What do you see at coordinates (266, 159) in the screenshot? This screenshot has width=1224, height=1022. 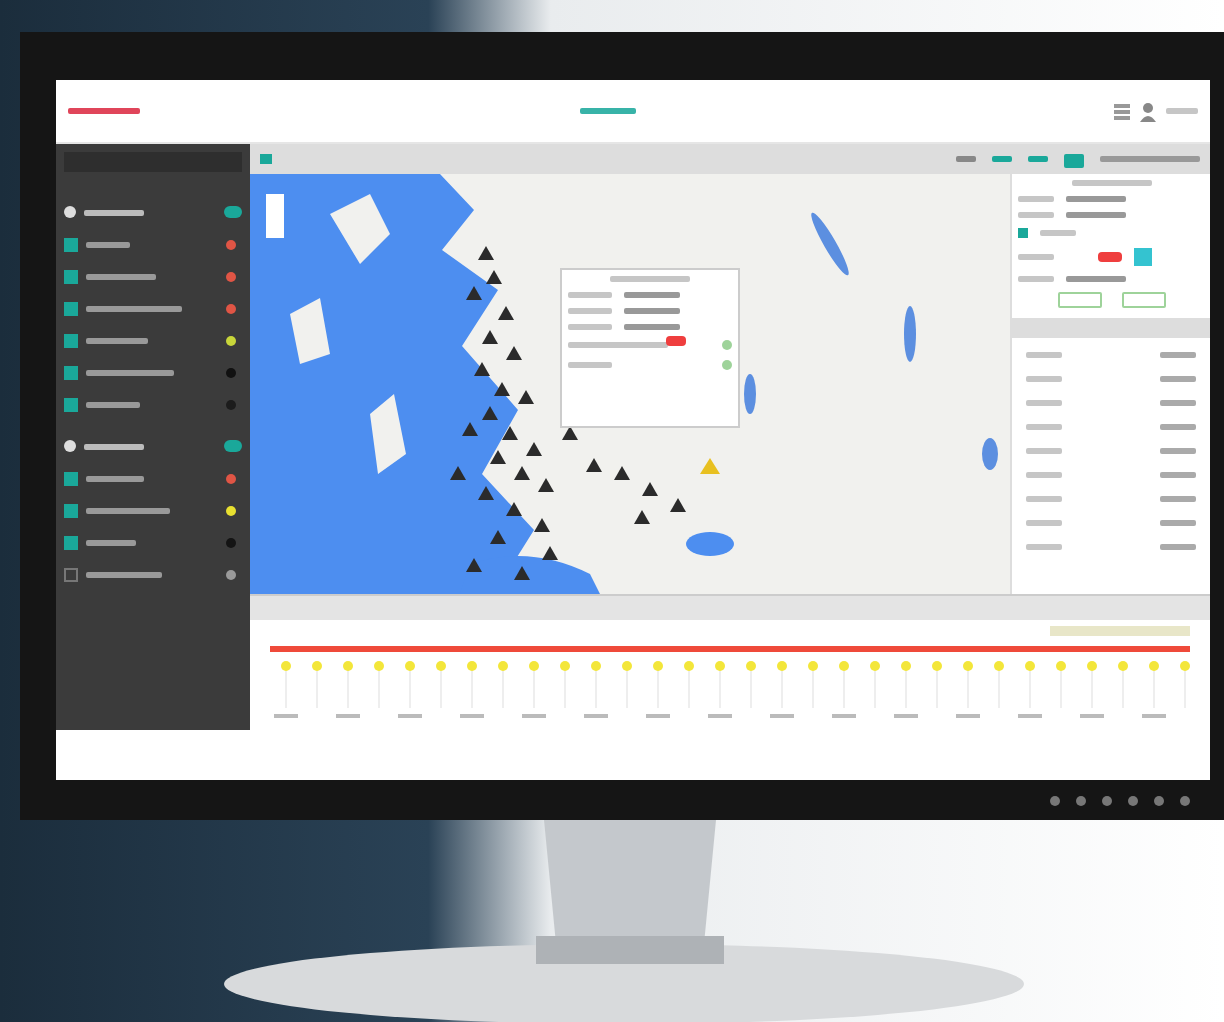 I see `layers-icon` at bounding box center [266, 159].